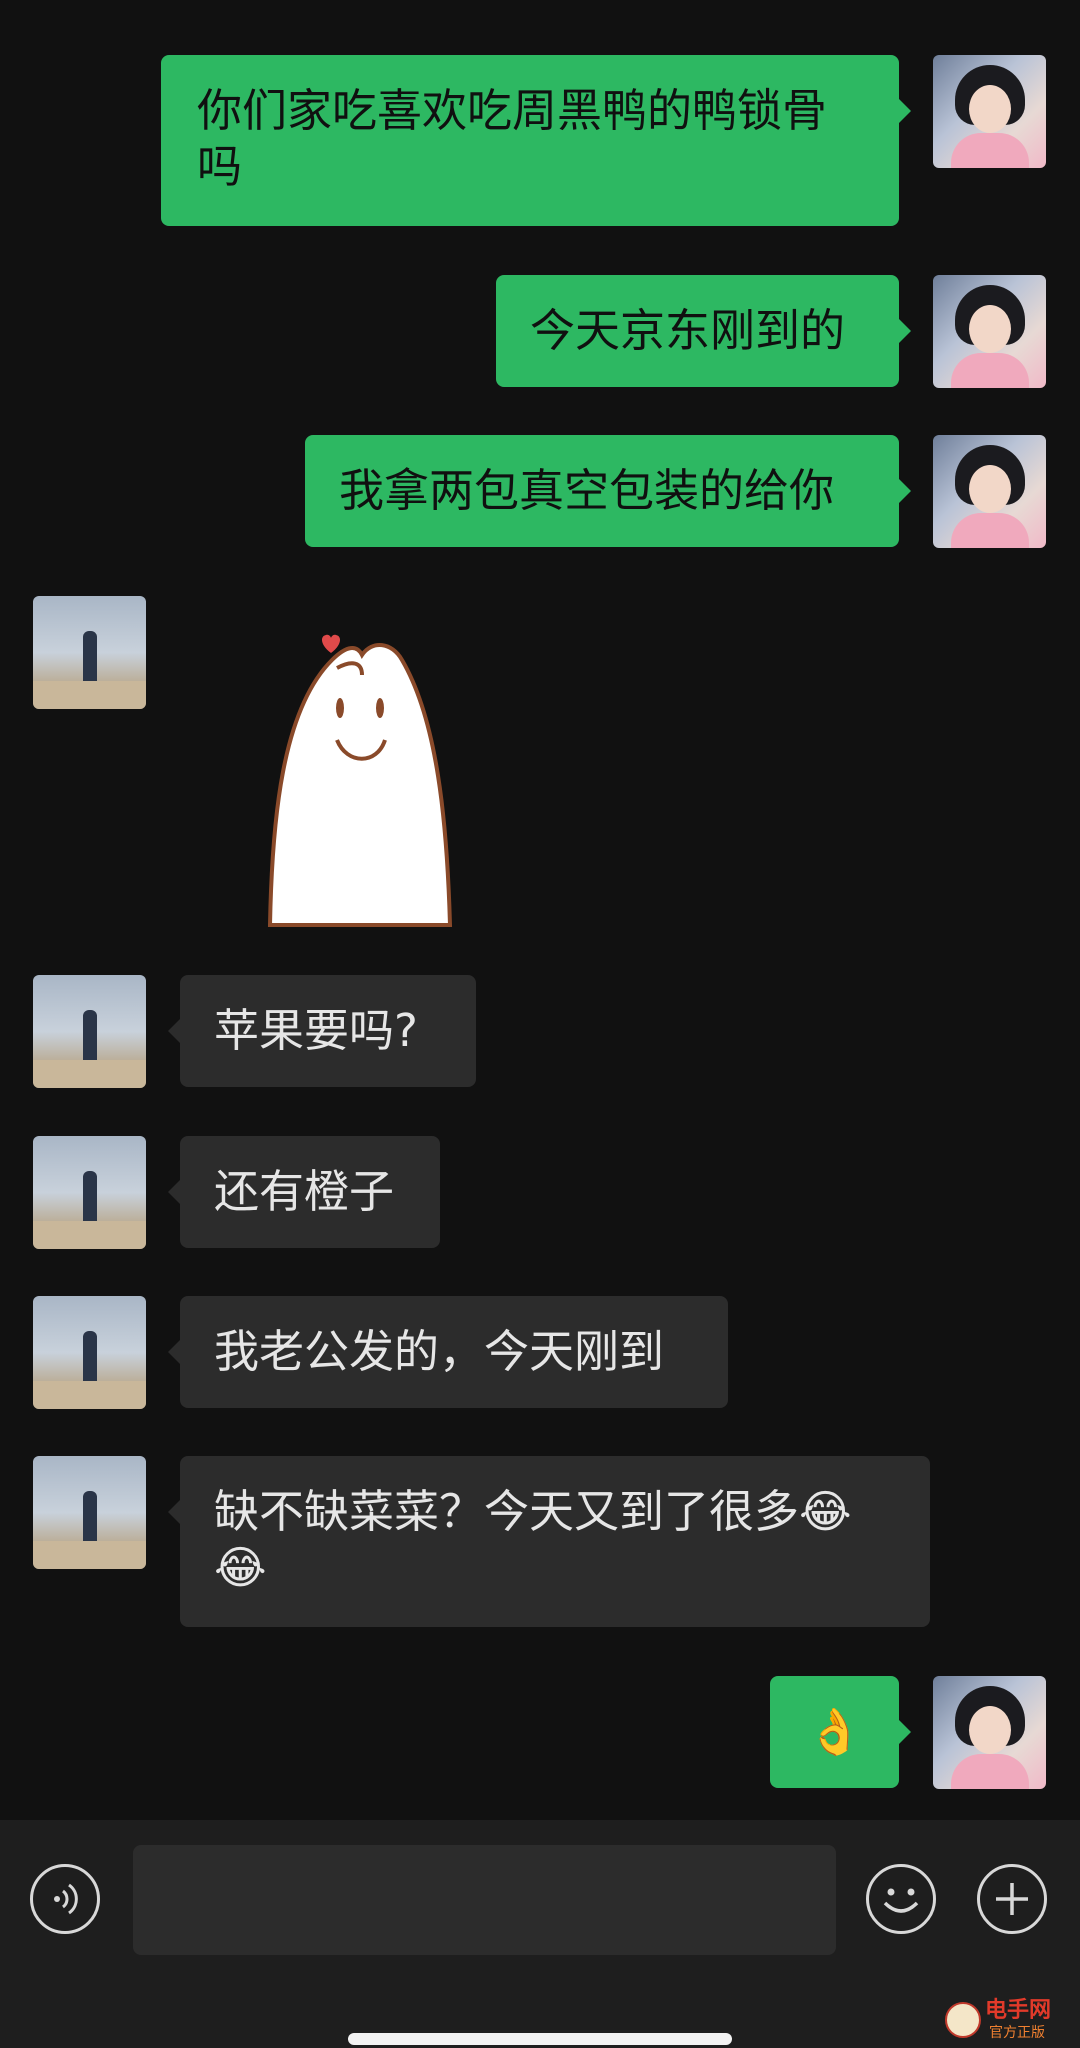 The height and width of the screenshot is (2048, 1080). What do you see at coordinates (963, 2020) in the screenshot?
I see `watermark-logo-icon` at bounding box center [963, 2020].